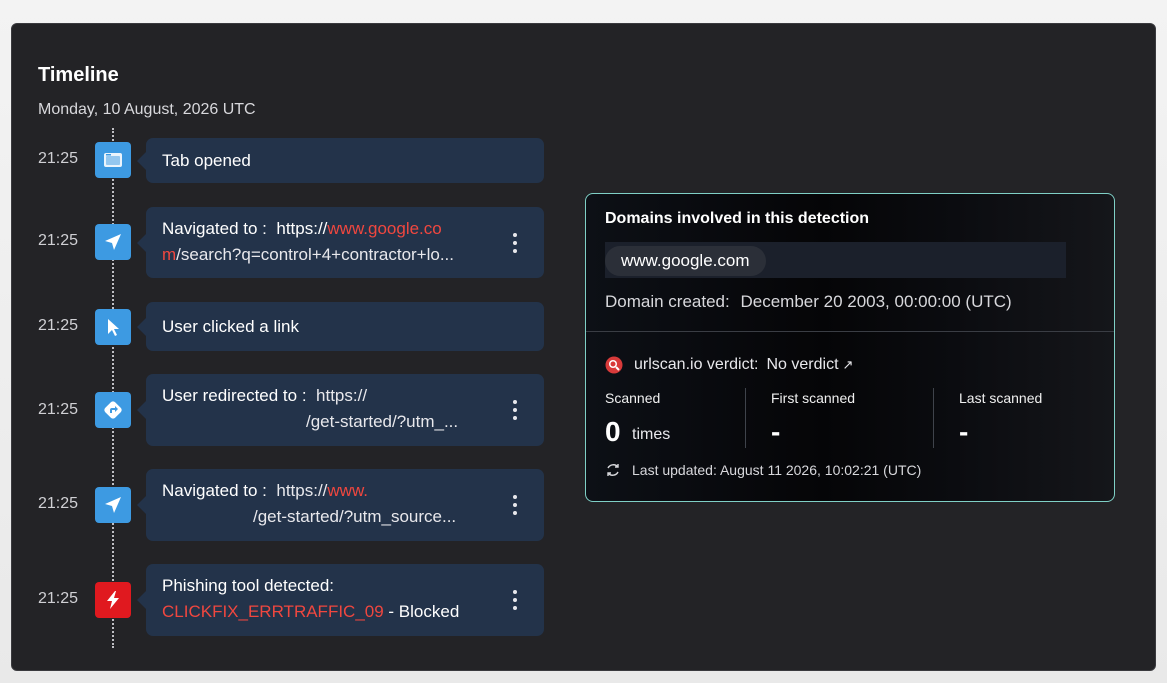 The width and height of the screenshot is (1167, 683). Describe the element at coordinates (876, 301) in the screenshot. I see `domain-created-value: December 20 2003, 00:00:00 (UTC)` at that location.